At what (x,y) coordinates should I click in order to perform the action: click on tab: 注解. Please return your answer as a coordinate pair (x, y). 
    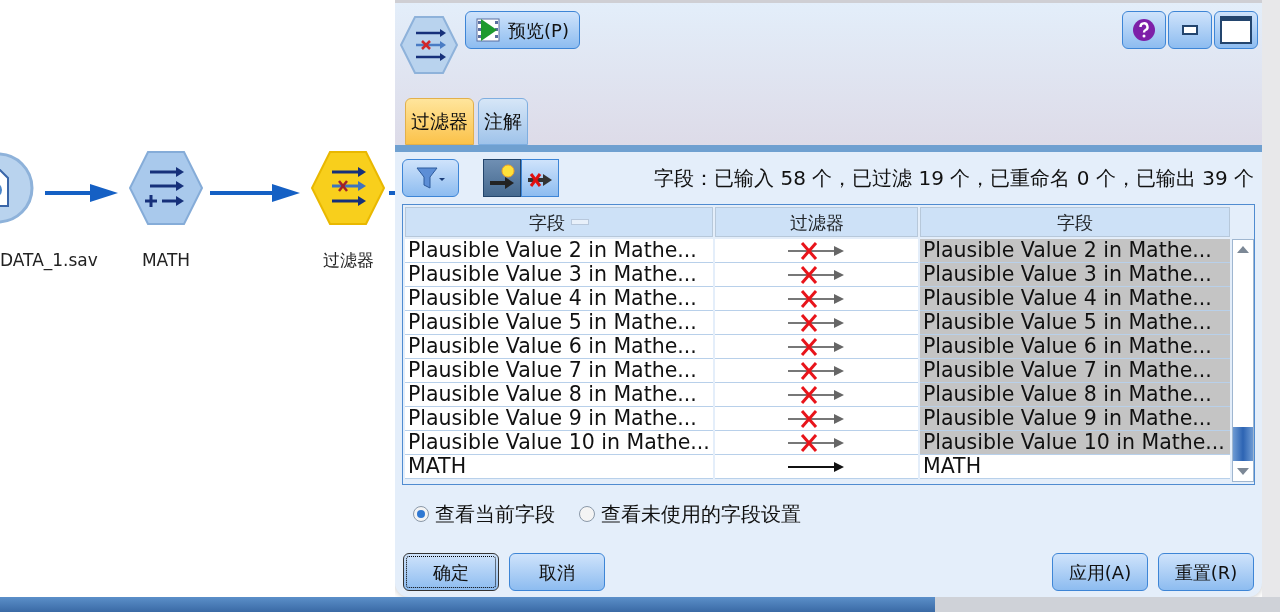
    Looking at the image, I should click on (503, 121).